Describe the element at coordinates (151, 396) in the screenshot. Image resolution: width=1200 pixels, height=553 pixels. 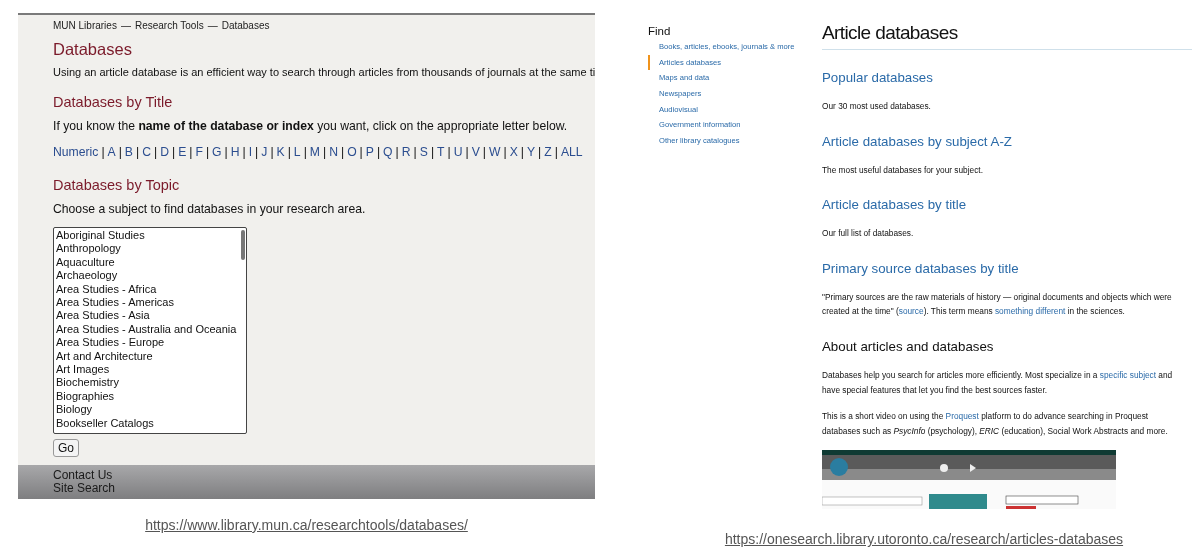
I see `subject-option: Biographies` at that location.